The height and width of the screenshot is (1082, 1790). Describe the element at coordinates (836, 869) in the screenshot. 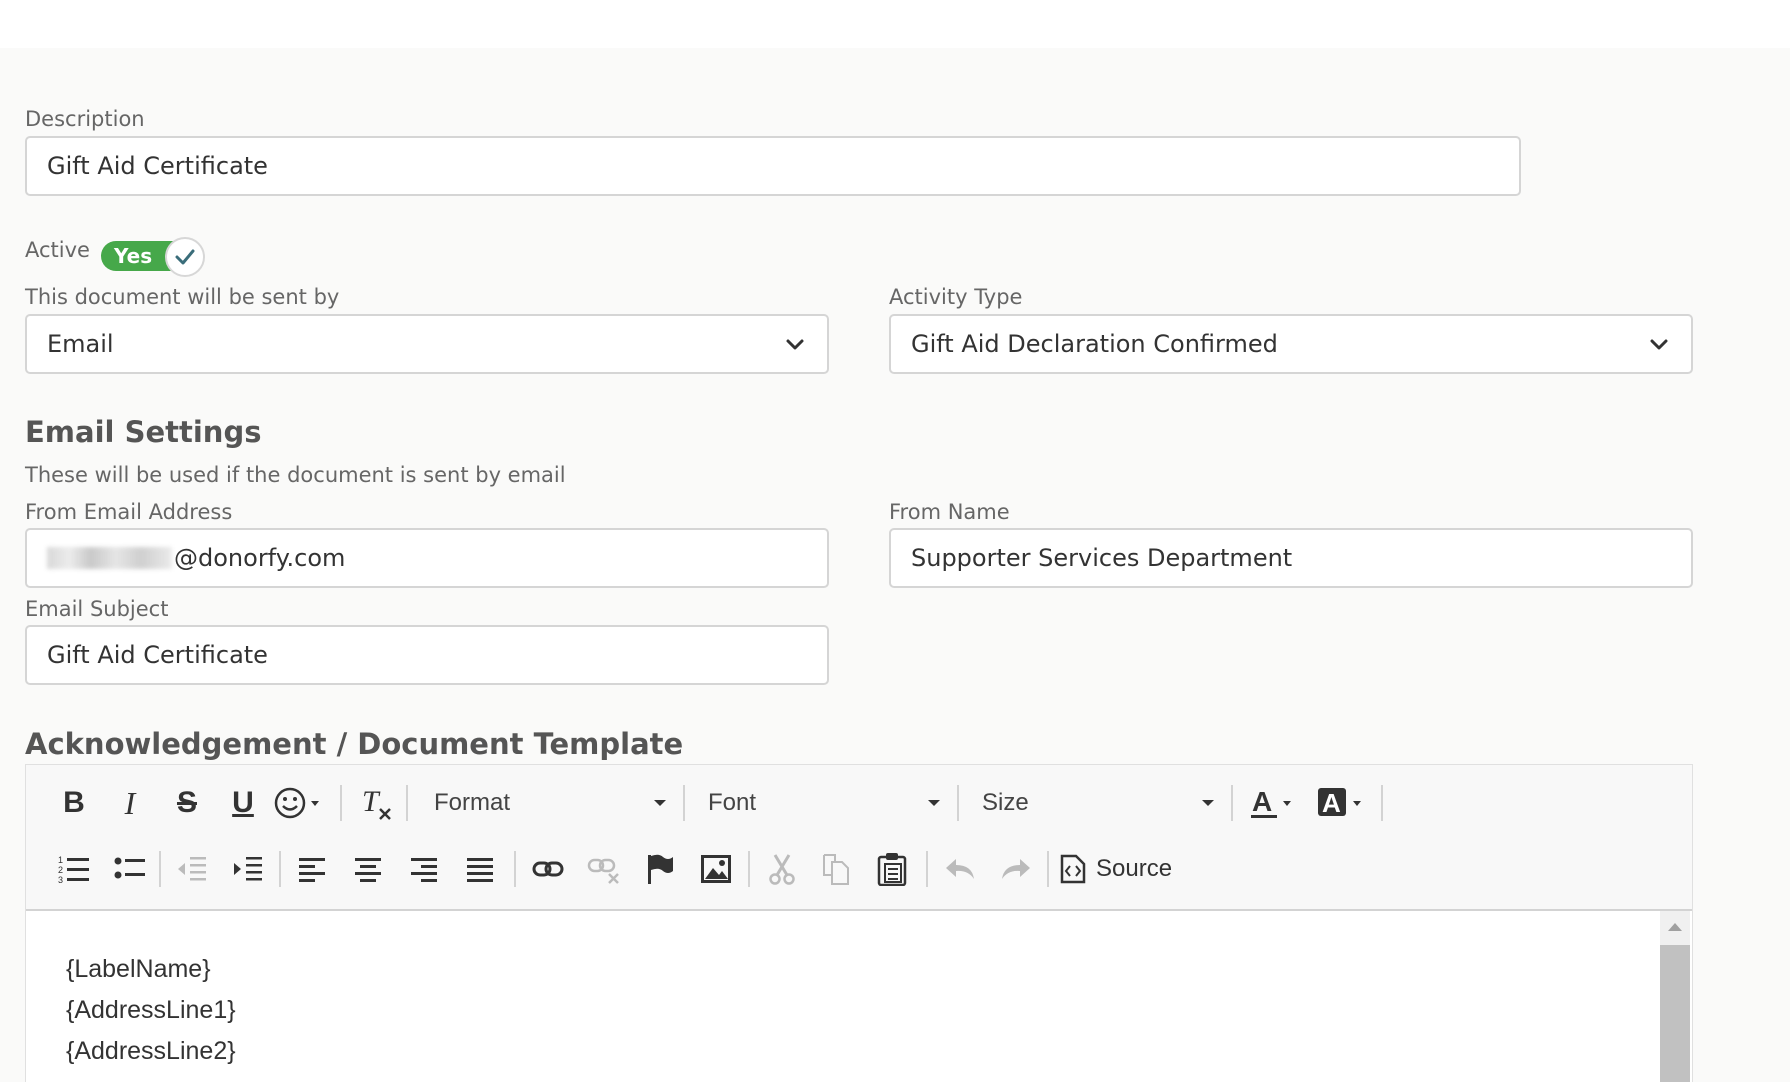

I see `copy-icon` at that location.